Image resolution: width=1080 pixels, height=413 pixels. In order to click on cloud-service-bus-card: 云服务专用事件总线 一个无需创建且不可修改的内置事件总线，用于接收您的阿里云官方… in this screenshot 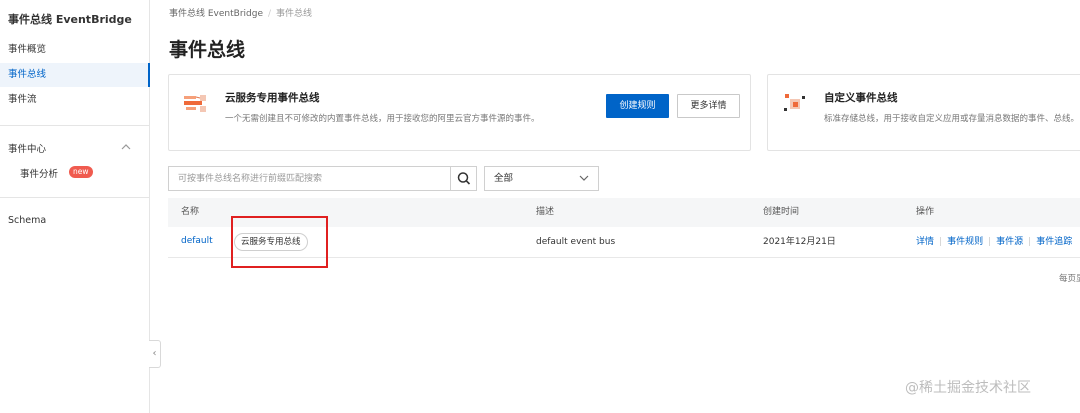, I will do `click(459, 112)`.